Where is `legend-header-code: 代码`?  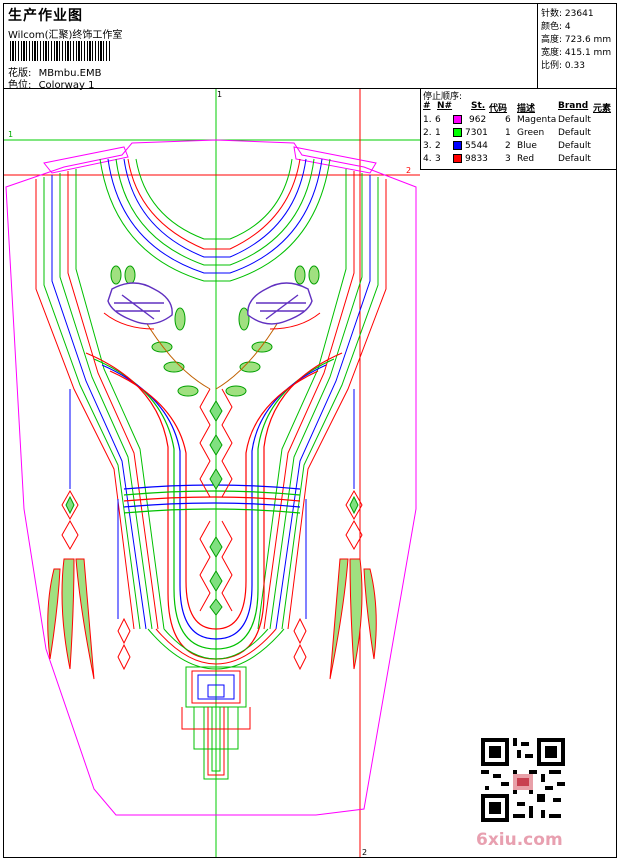
legend-header-code: 代码 is located at coordinates (498, 109).